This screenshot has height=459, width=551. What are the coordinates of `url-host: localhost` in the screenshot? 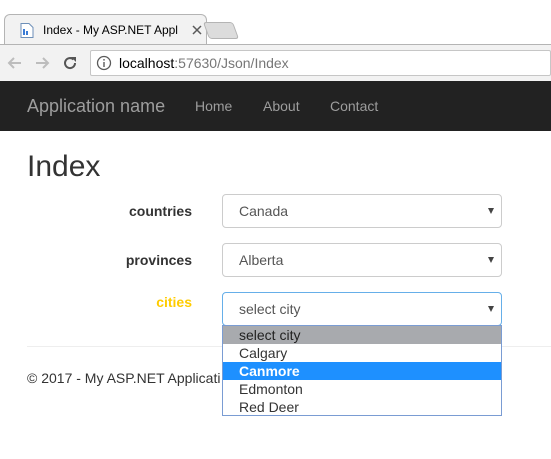 It's located at (147, 63).